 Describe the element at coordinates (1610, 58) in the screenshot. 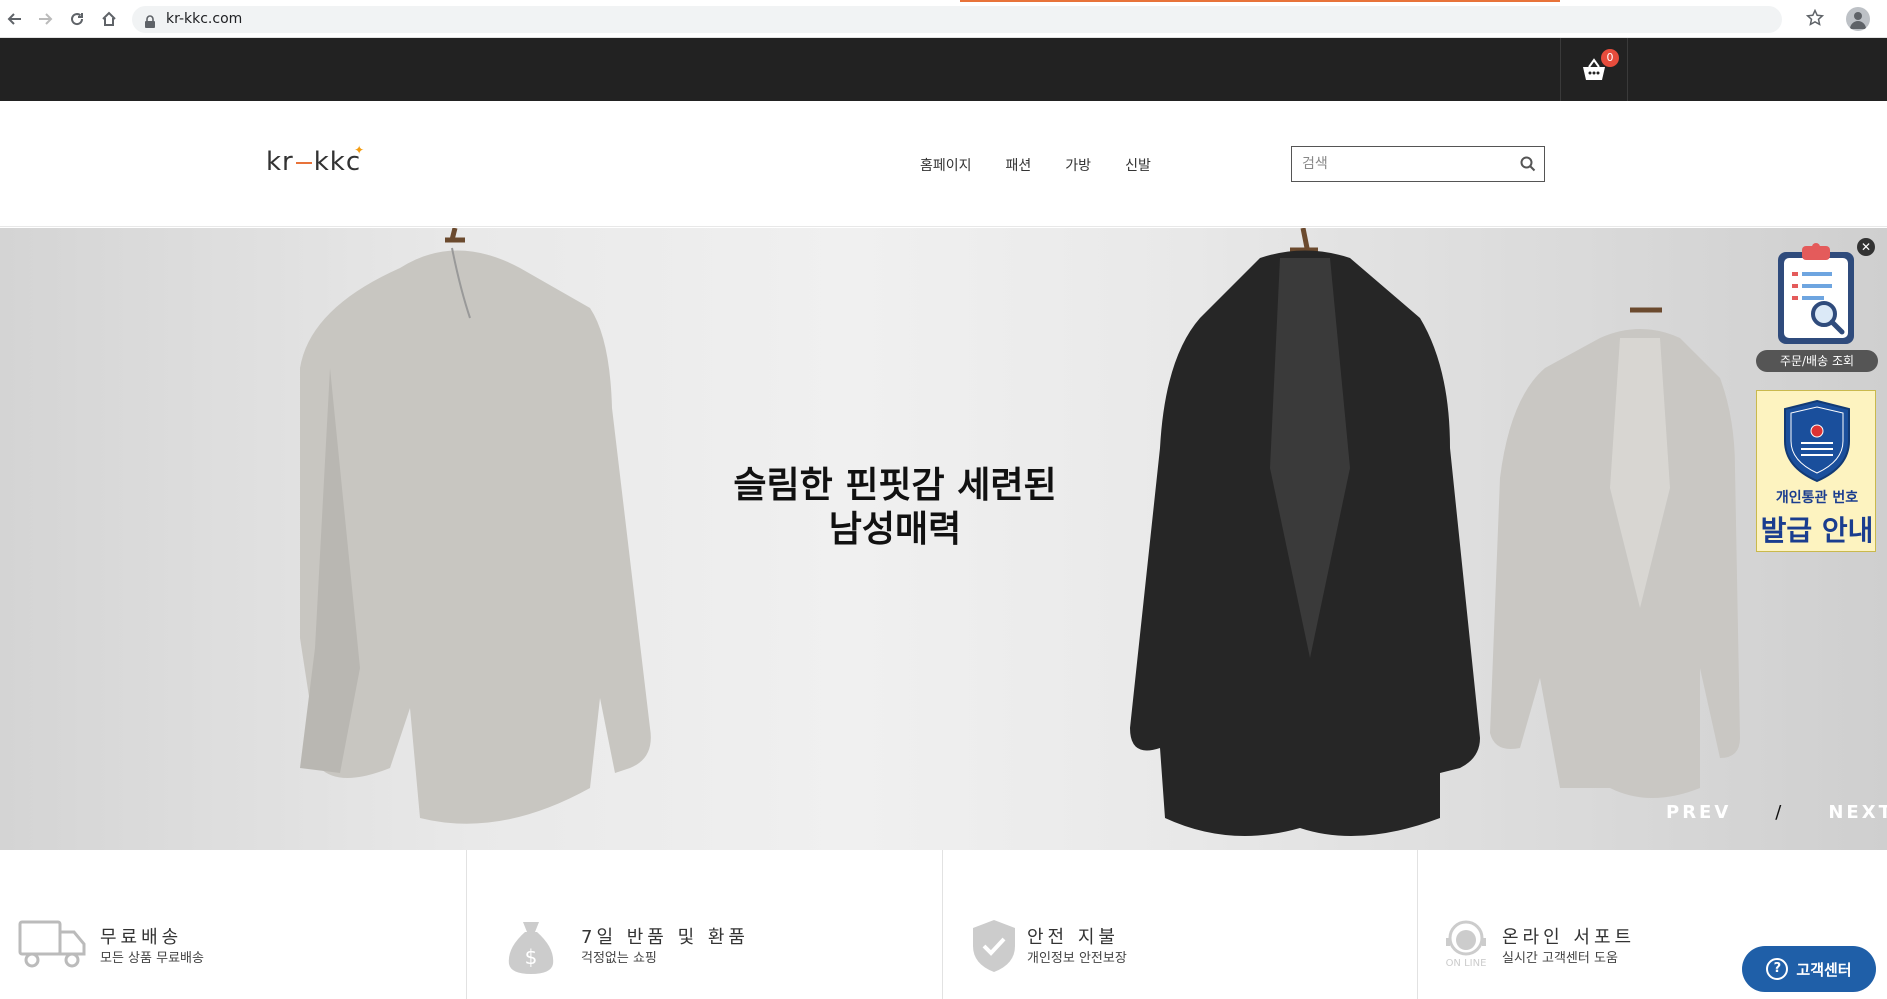

I see `cart-count-badge: 0` at that location.